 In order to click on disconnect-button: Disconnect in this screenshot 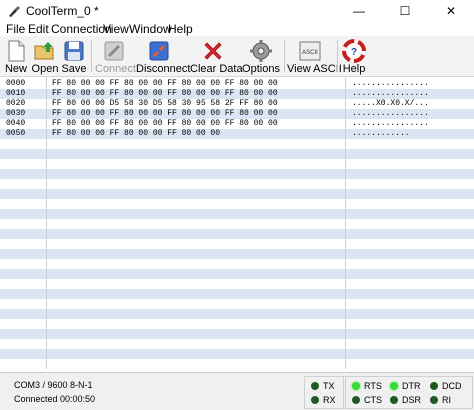, I will do `click(163, 56)`.